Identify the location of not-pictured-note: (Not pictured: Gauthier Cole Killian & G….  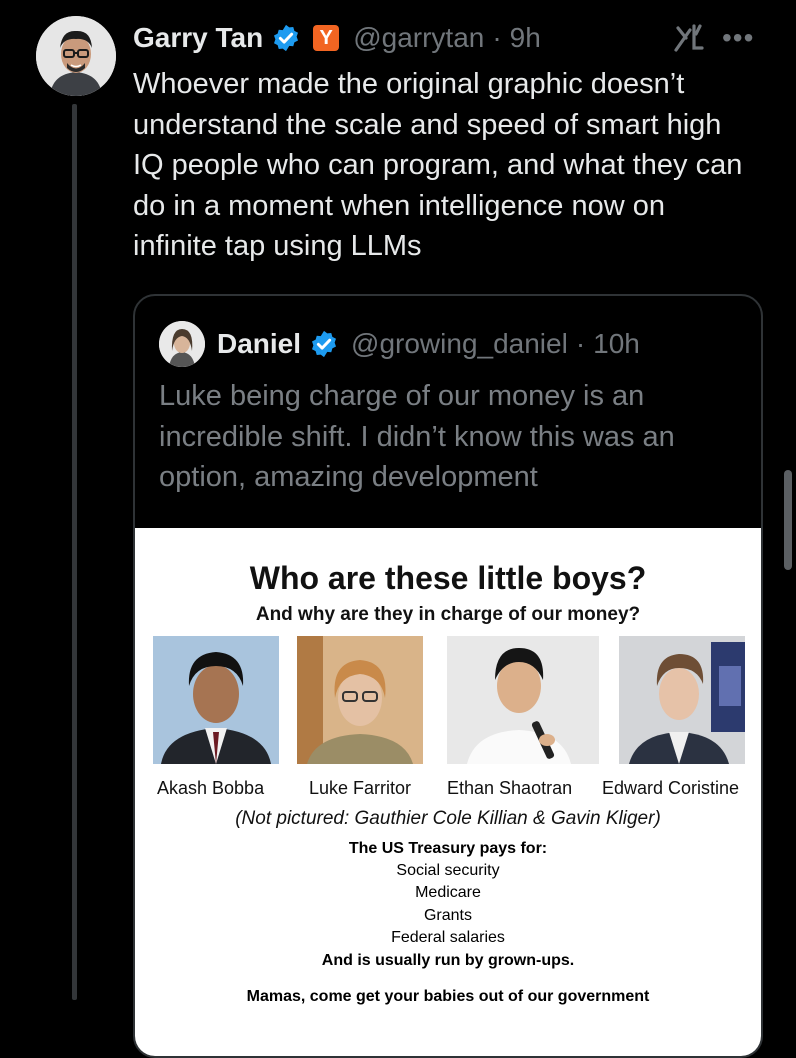
(448, 818).